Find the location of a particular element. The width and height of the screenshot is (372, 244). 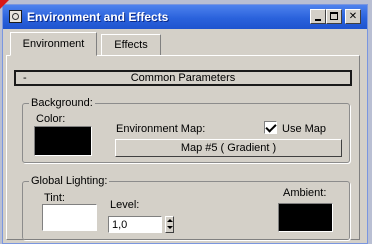

spinner-up-icon is located at coordinates (170, 220).